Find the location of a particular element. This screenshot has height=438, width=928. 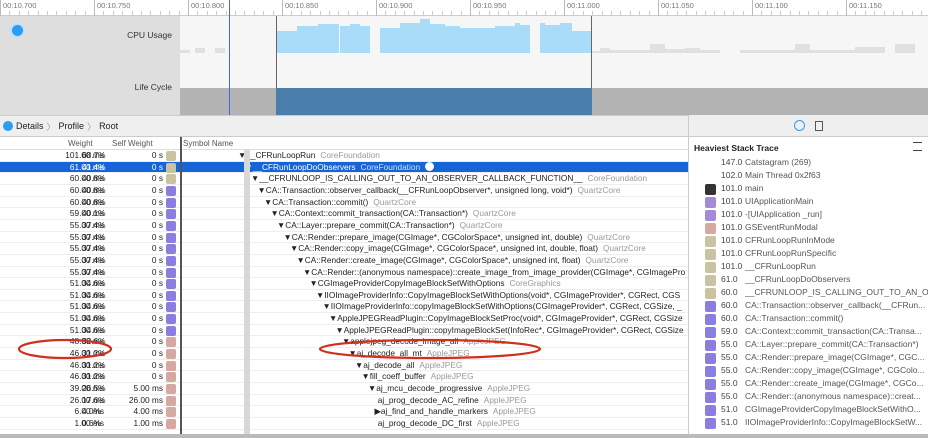

stack-frame: 101.0 UIApplicationMain is located at coordinates (808, 202).